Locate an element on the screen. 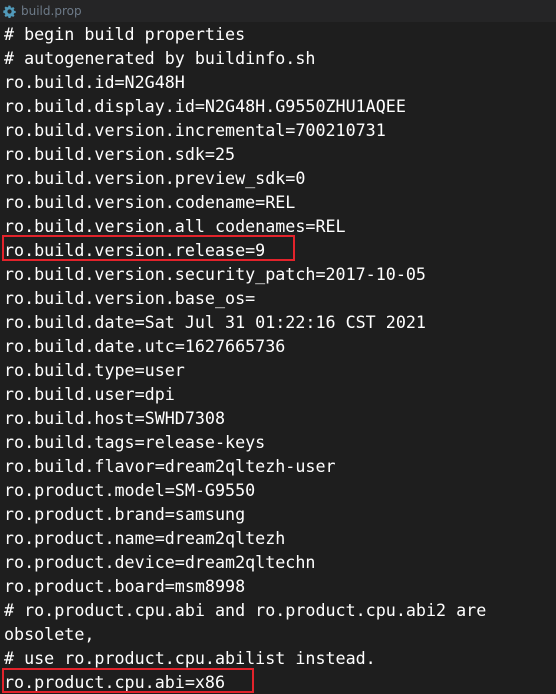 Image resolution: width=556 pixels, height=694 pixels. code-line: ro.build.version.codename=REL is located at coordinates (150, 202).